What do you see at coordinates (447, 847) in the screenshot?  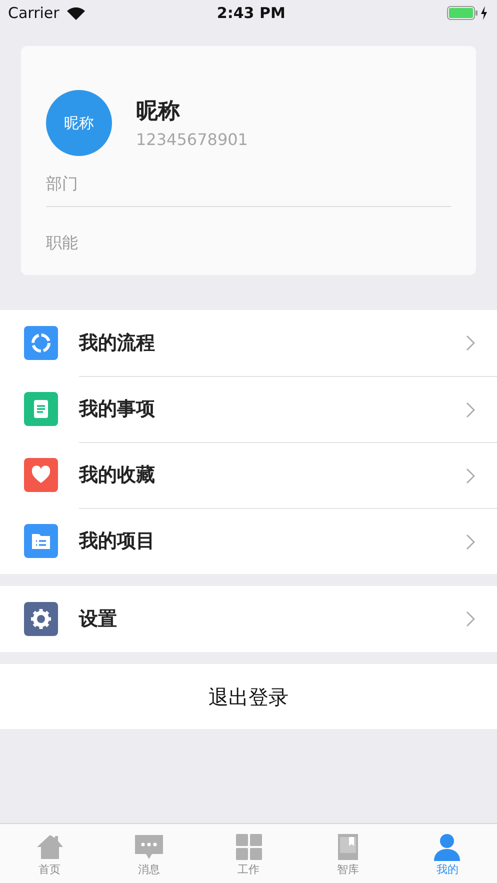 I see `person-icon` at bounding box center [447, 847].